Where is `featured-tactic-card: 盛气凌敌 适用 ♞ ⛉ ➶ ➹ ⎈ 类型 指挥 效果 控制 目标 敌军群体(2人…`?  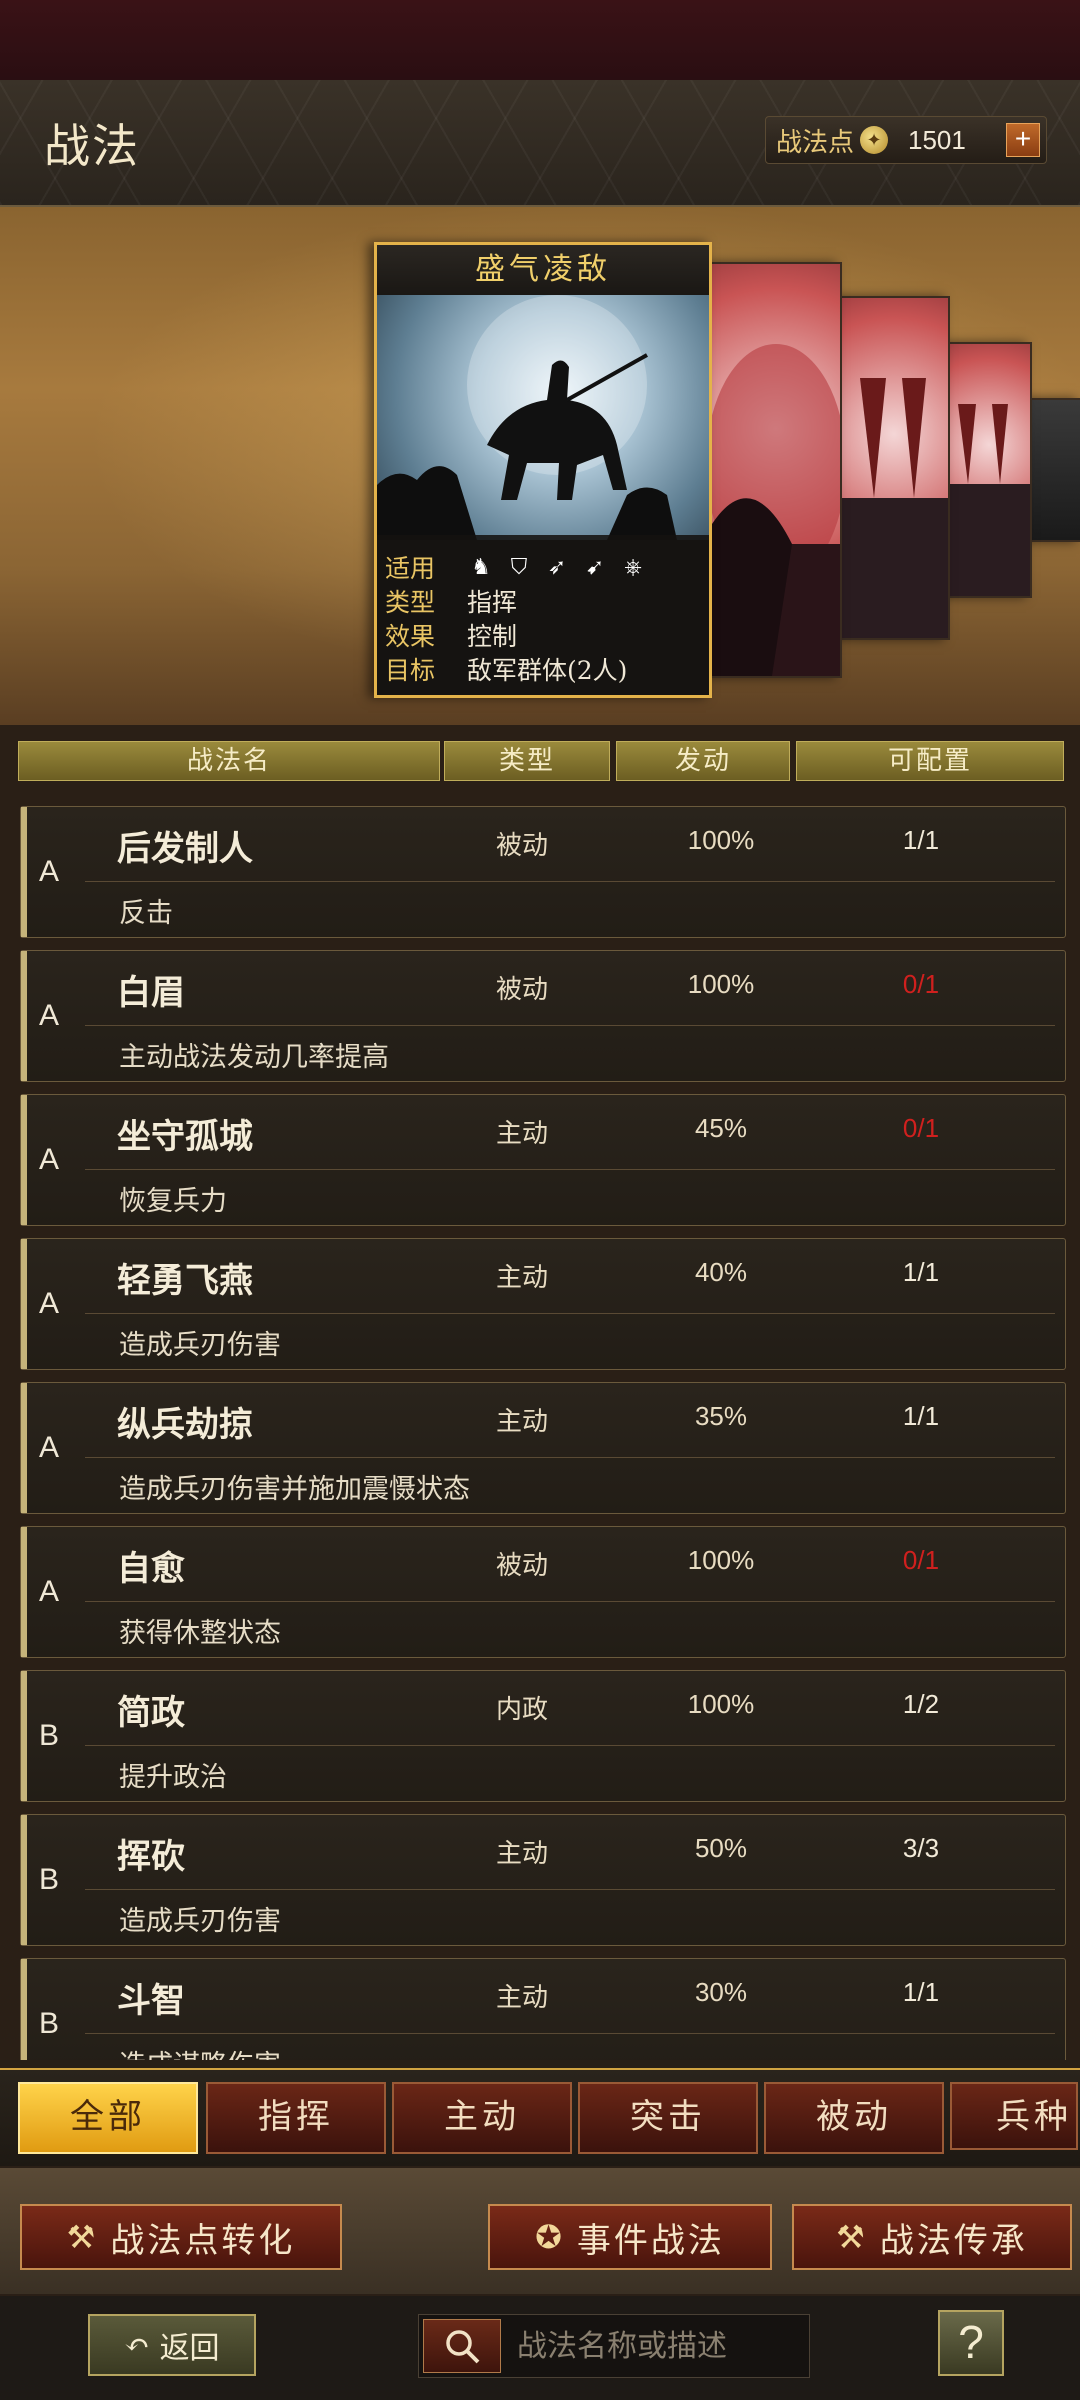
featured-tactic-card: 盛气凌敌 适用 ♞ ⛉ ➶ ➹ ⎈ 类型 指挥 效果 控制 目标 敌军群体(2人… is located at coordinates (543, 470).